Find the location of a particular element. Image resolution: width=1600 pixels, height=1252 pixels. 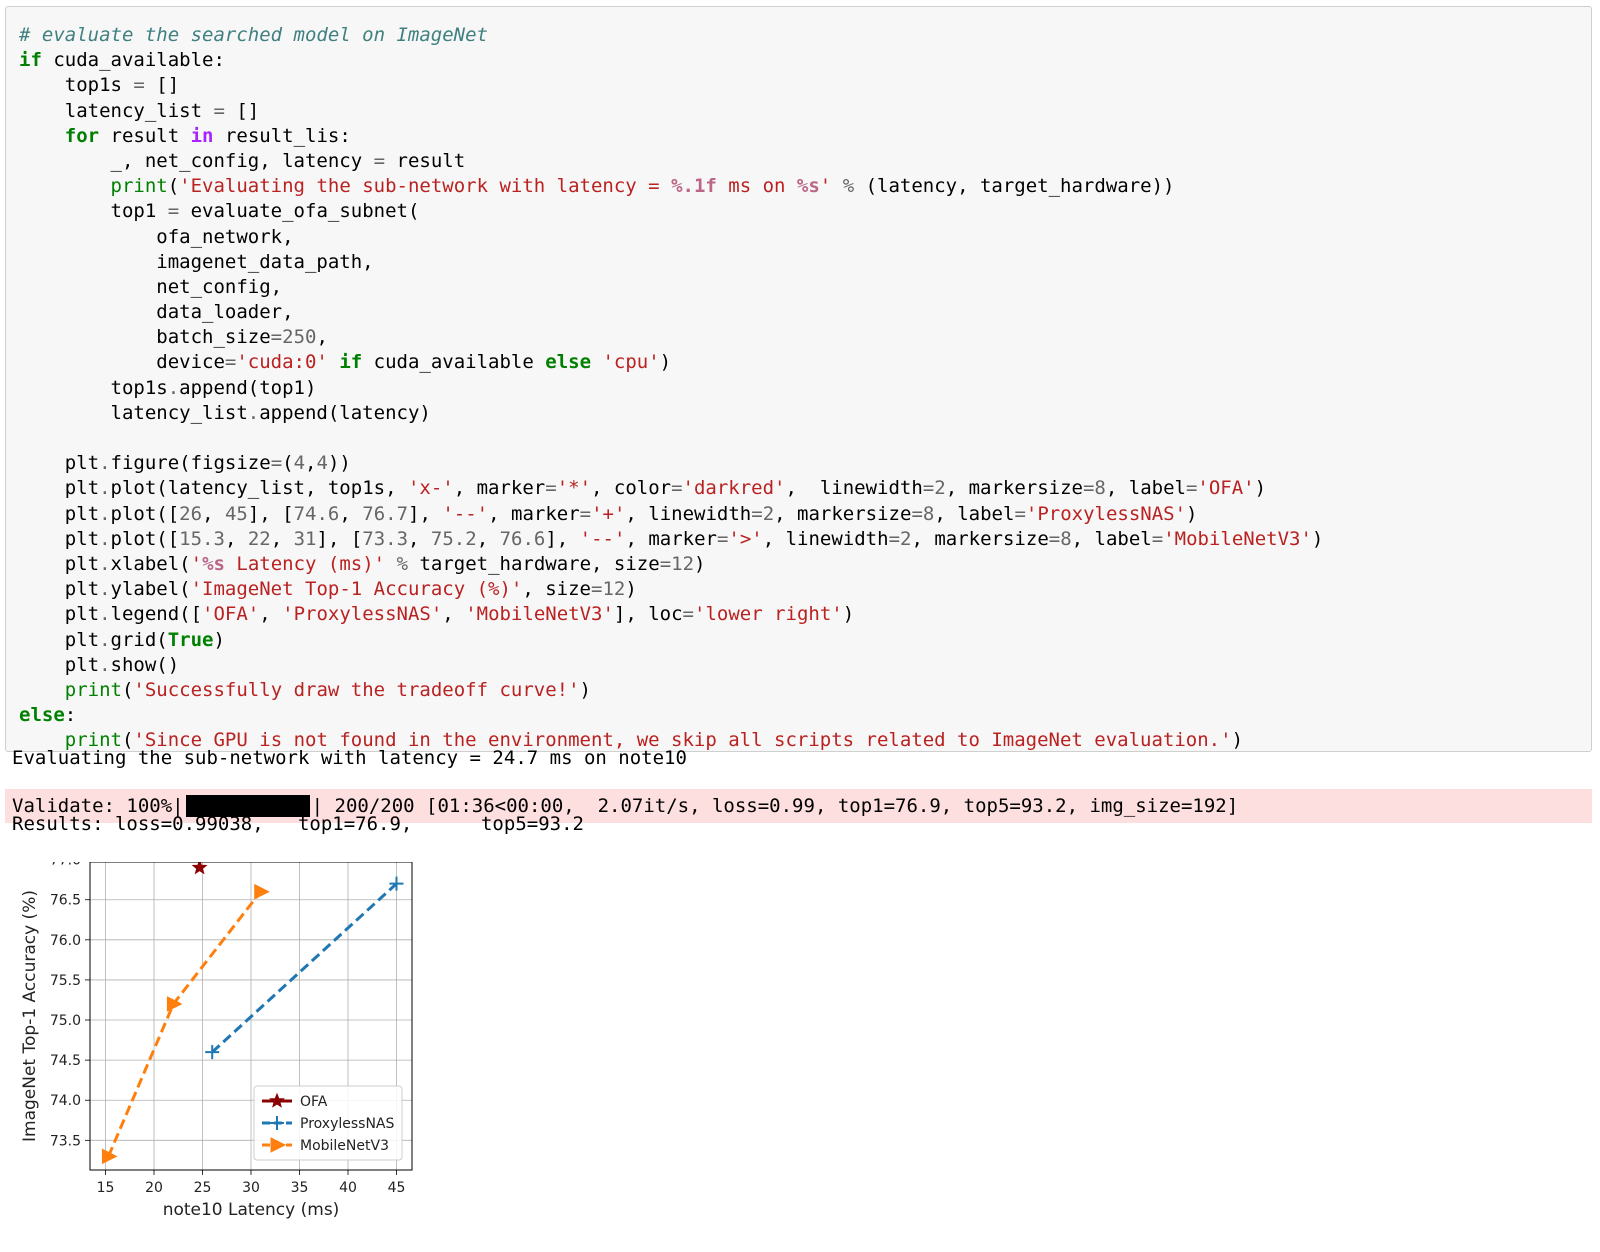

code-line: batch_size=250, is located at coordinates (173, 337).